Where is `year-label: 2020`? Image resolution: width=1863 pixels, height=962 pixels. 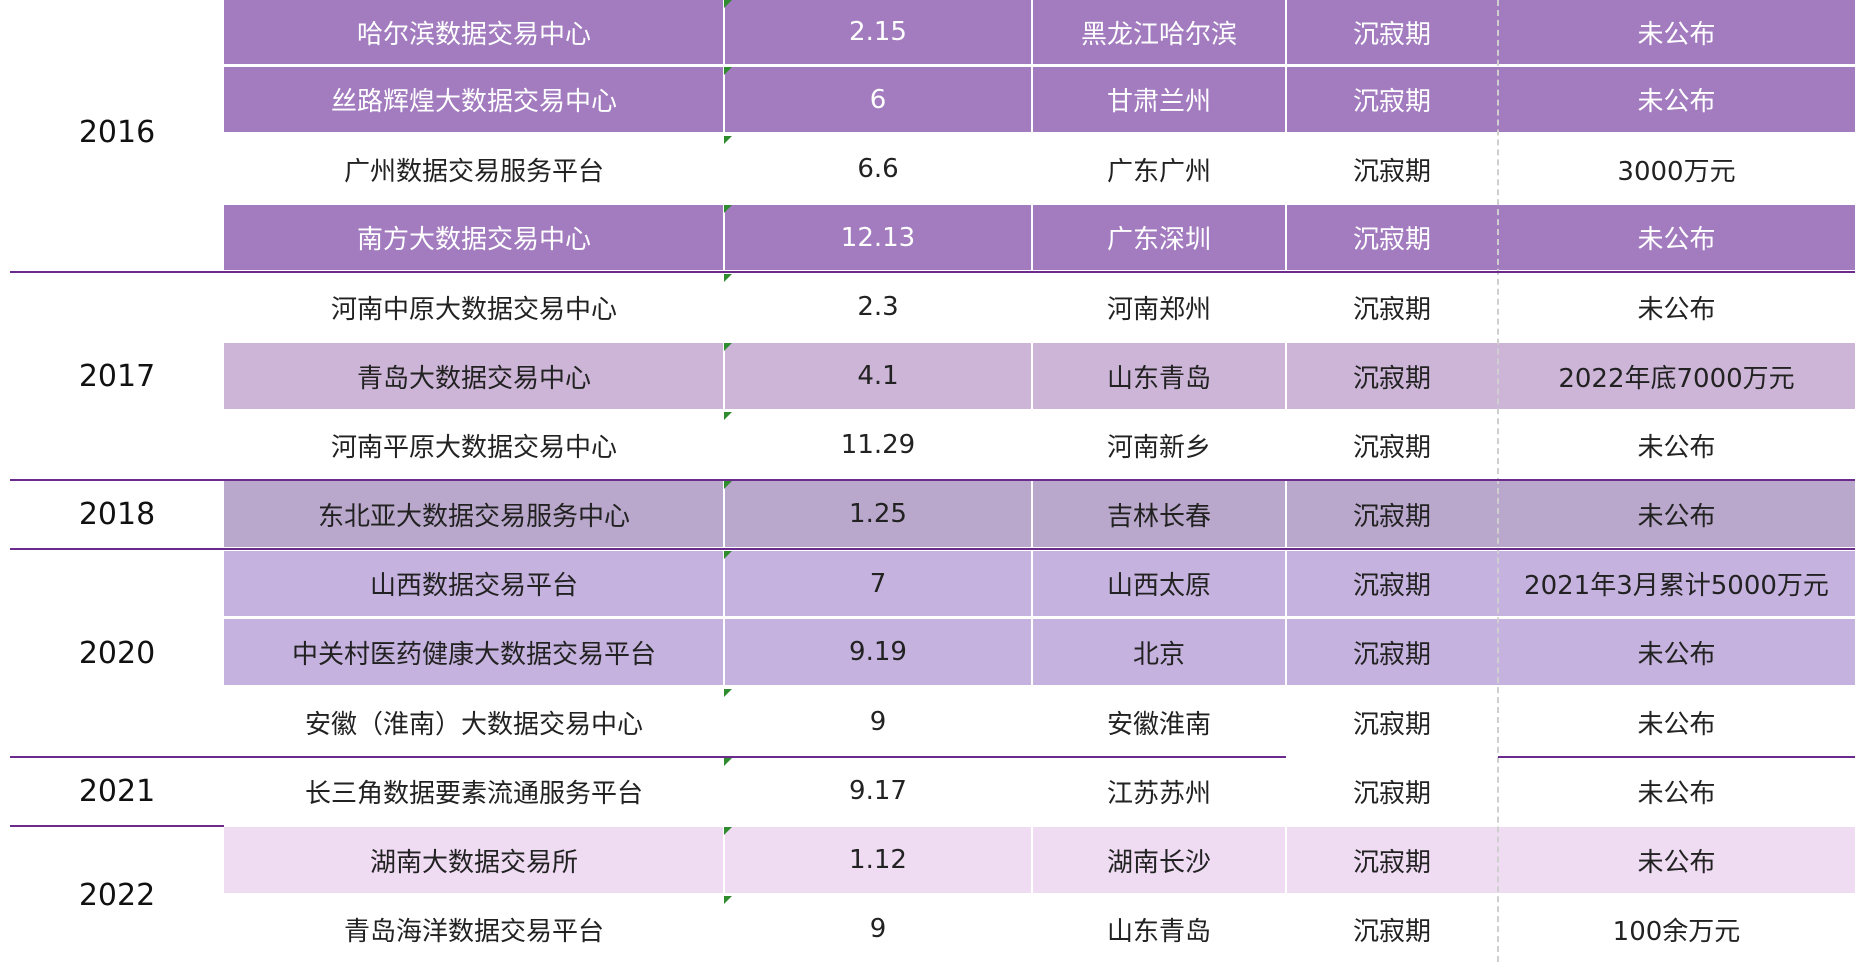 year-label: 2020 is located at coordinates (117, 653).